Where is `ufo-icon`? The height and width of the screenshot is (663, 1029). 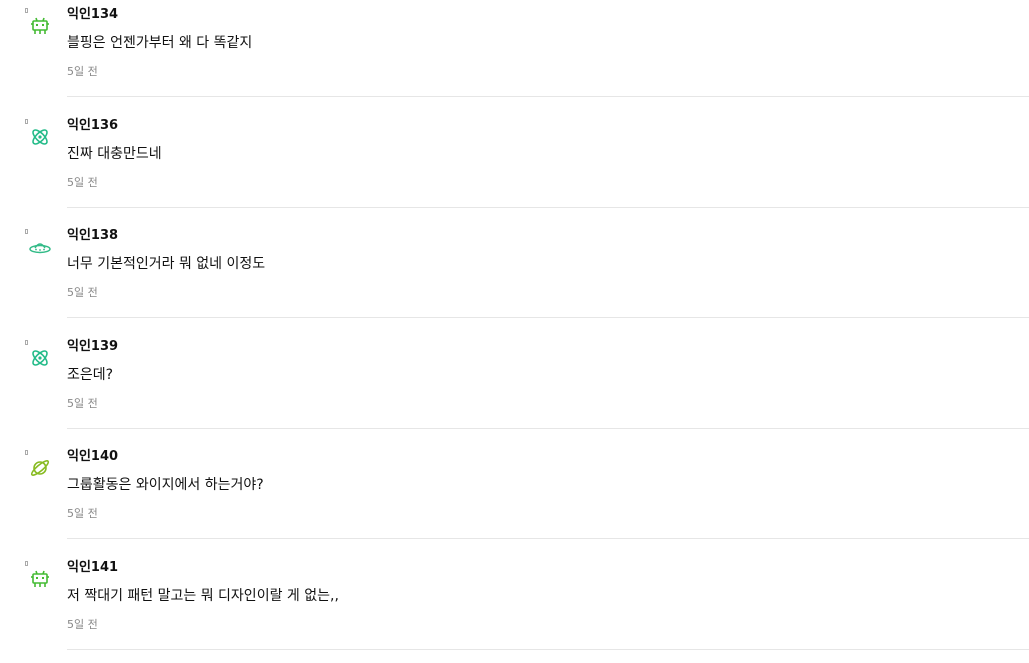
ufo-icon is located at coordinates (40, 247).